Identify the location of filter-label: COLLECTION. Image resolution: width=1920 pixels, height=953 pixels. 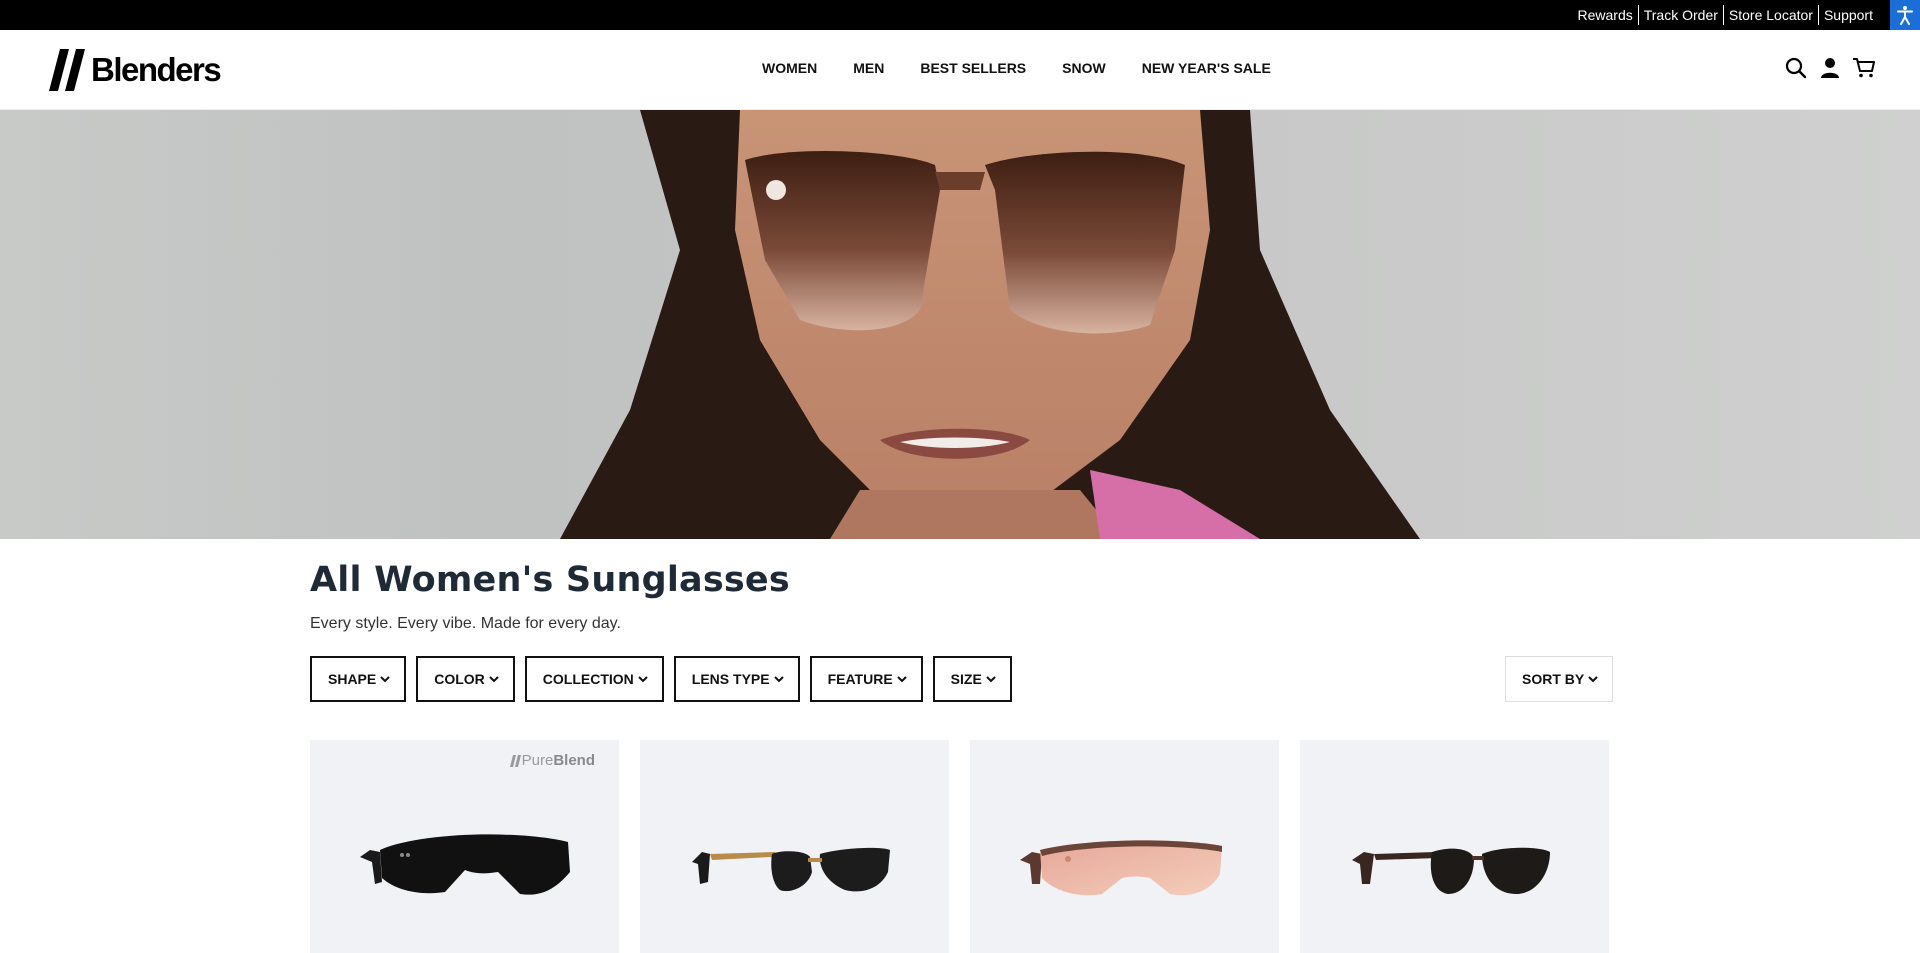
(588, 679).